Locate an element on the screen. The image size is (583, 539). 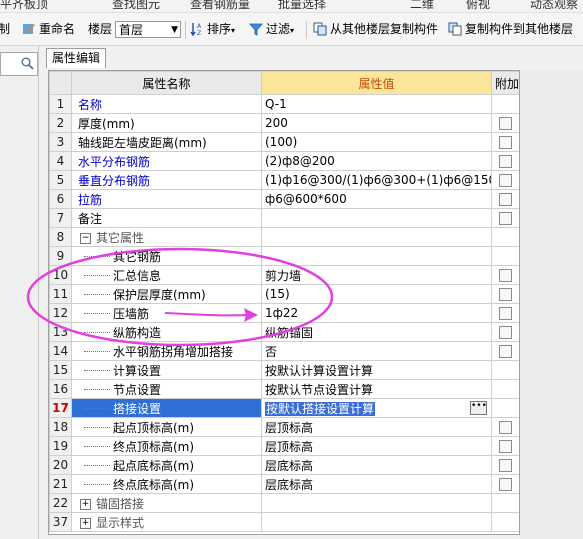
property-value-cell: ф6@600*600 is located at coordinates (376, 199).